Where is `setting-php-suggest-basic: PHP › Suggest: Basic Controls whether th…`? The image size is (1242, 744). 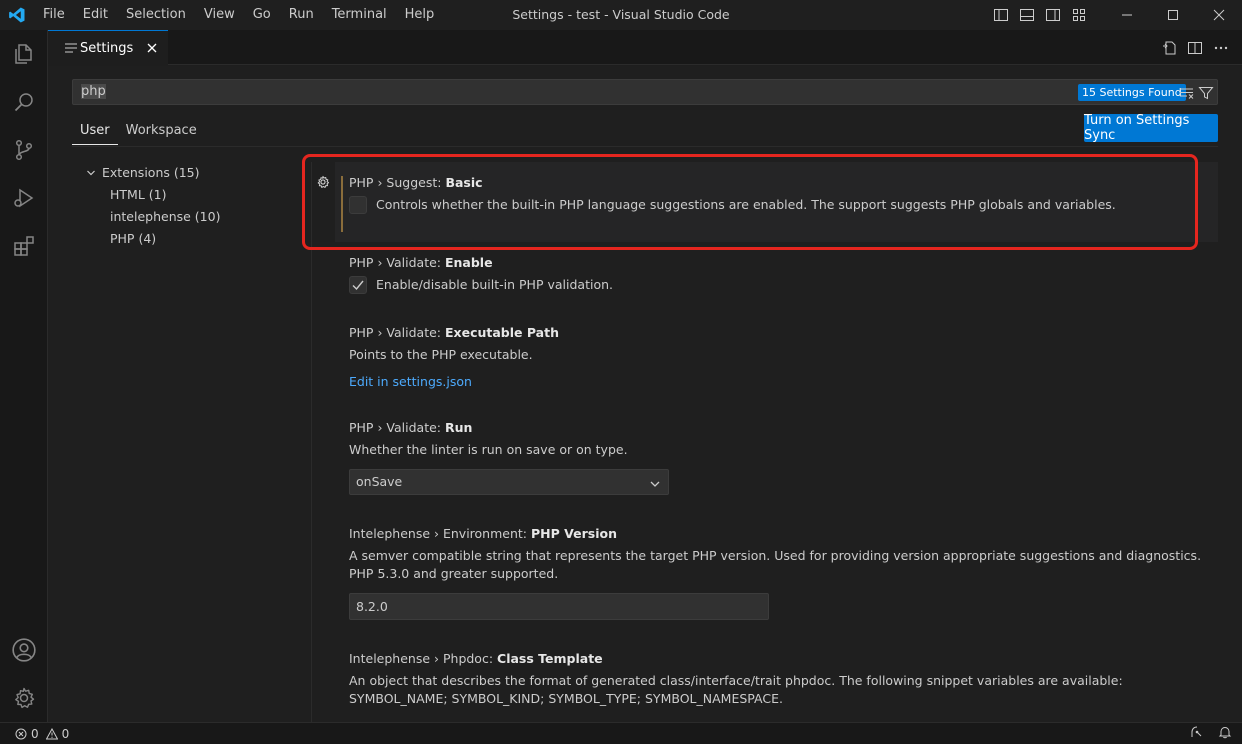
setting-php-suggest-basic: PHP › Suggest: Basic Controls whether th… is located at coordinates (767, 202).